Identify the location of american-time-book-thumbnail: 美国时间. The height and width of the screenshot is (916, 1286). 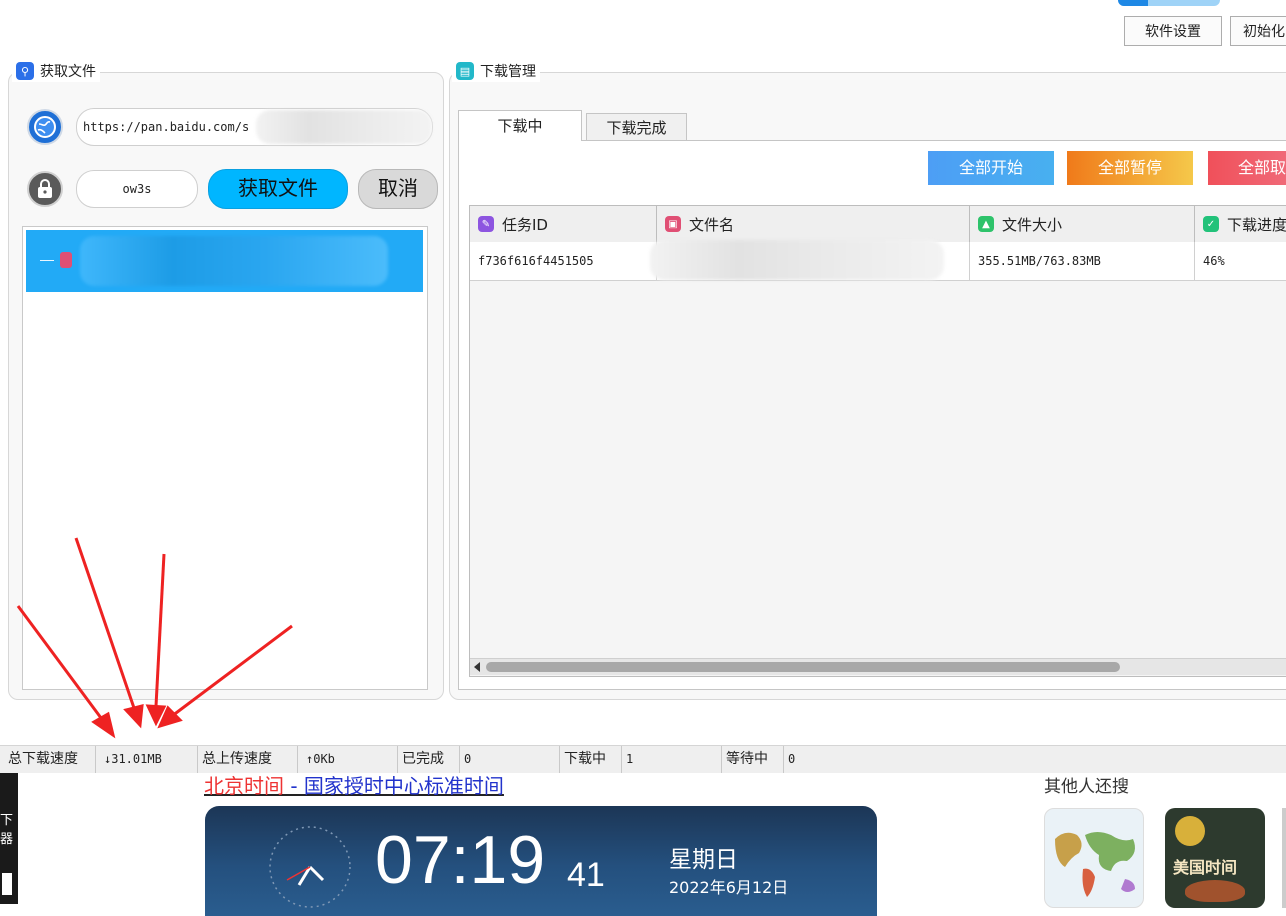
(1215, 858).